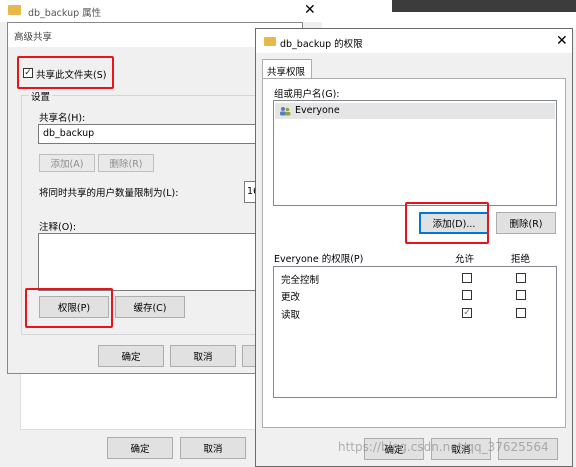 The width and height of the screenshot is (576, 467). What do you see at coordinates (285, 111) in the screenshot?
I see `user-group-icon` at bounding box center [285, 111].